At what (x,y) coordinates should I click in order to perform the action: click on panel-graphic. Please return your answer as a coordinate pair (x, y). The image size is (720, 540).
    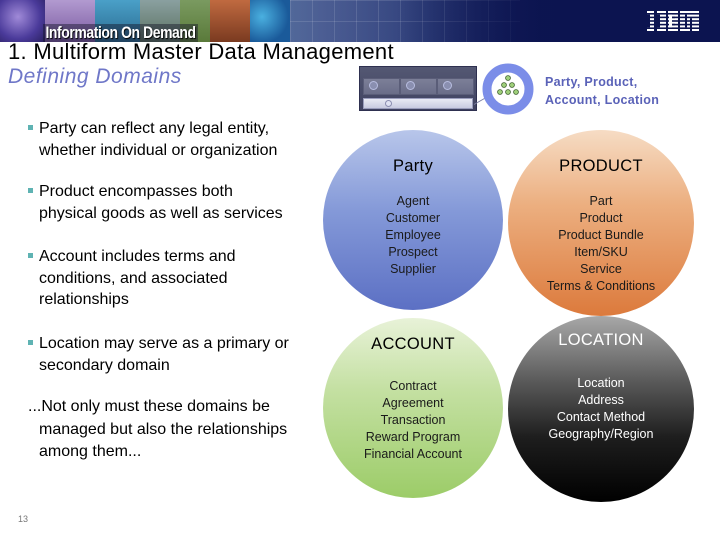
    Looking at the image, I should click on (418, 88).